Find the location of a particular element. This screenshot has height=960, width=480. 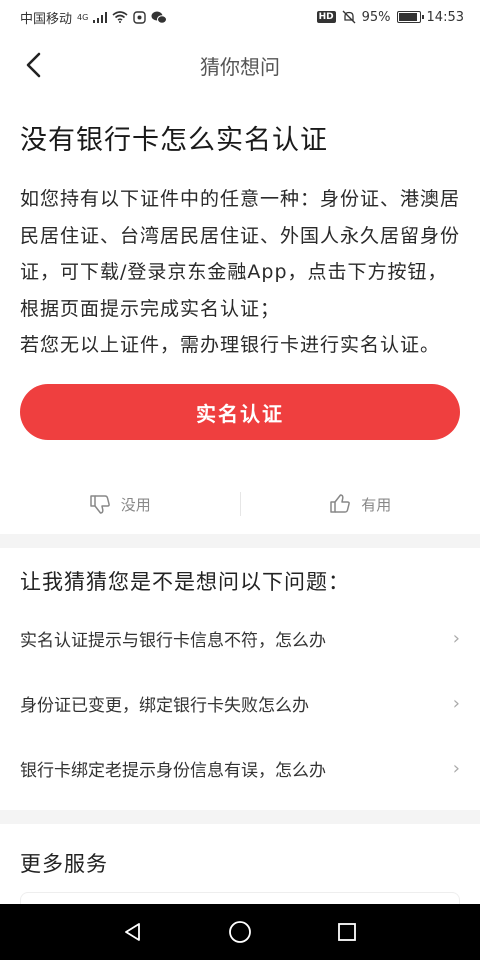

system-nav-bar is located at coordinates (240, 932).